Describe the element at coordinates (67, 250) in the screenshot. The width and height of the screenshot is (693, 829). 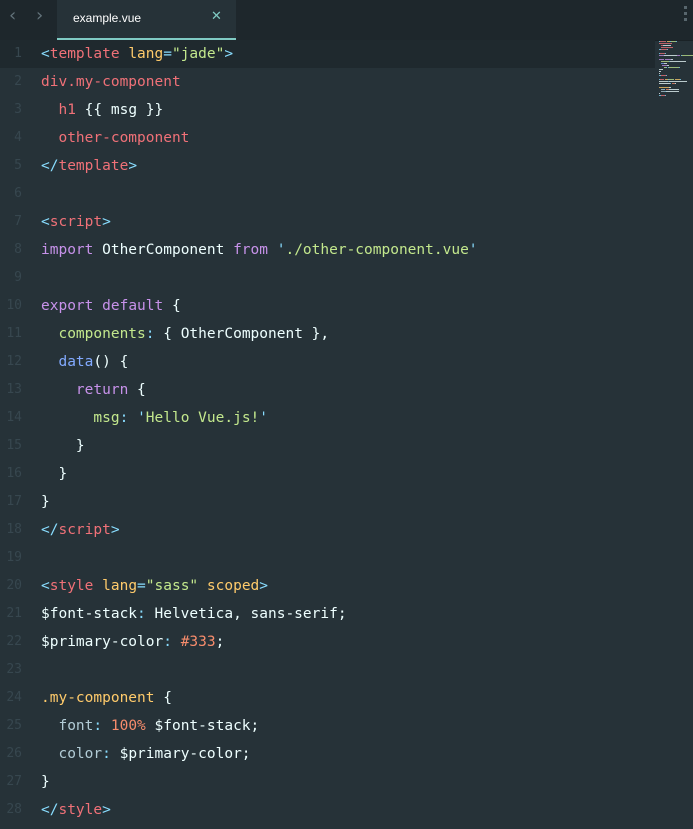
I see `code-token: import` at that location.